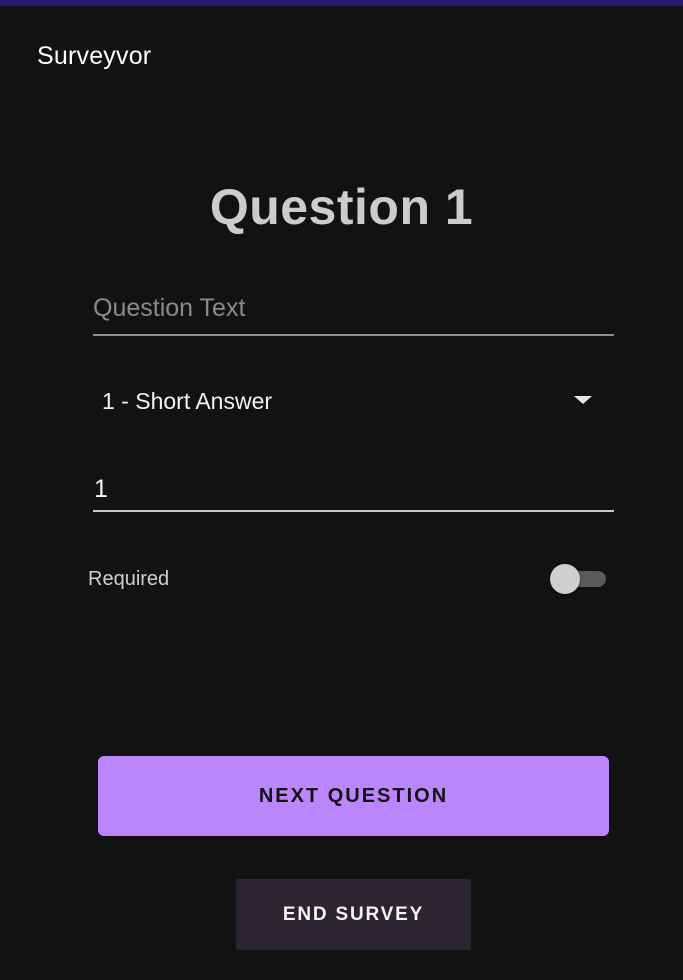 The width and height of the screenshot is (683, 980). Describe the element at coordinates (583, 400) in the screenshot. I see `chevron-down-icon` at that location.